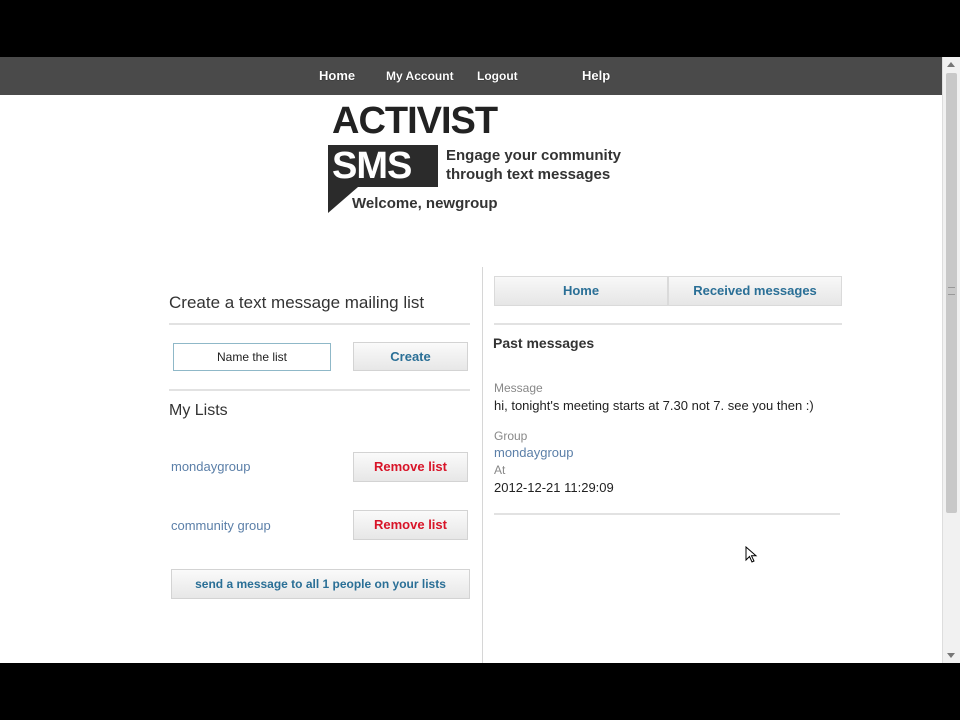  What do you see at coordinates (297, 302) in the screenshot?
I see `create-list-heading: Create a text message mailing list` at bounding box center [297, 302].